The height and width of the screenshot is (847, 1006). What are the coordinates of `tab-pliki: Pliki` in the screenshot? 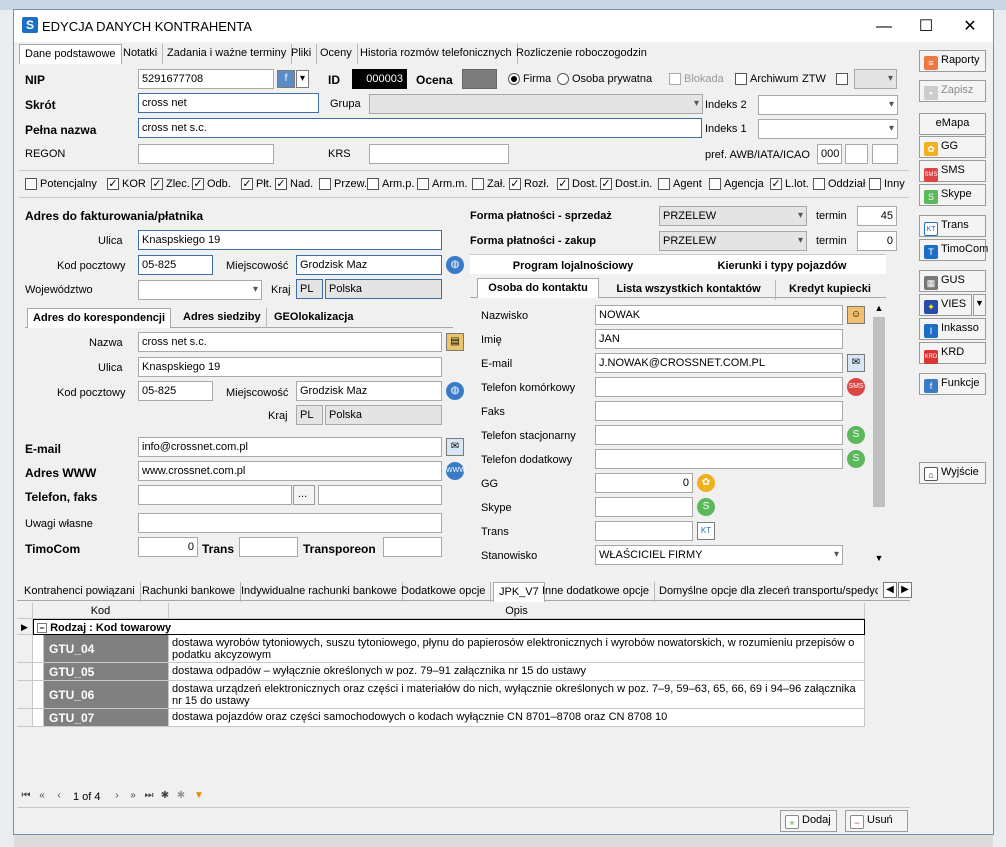 It's located at (302, 54).